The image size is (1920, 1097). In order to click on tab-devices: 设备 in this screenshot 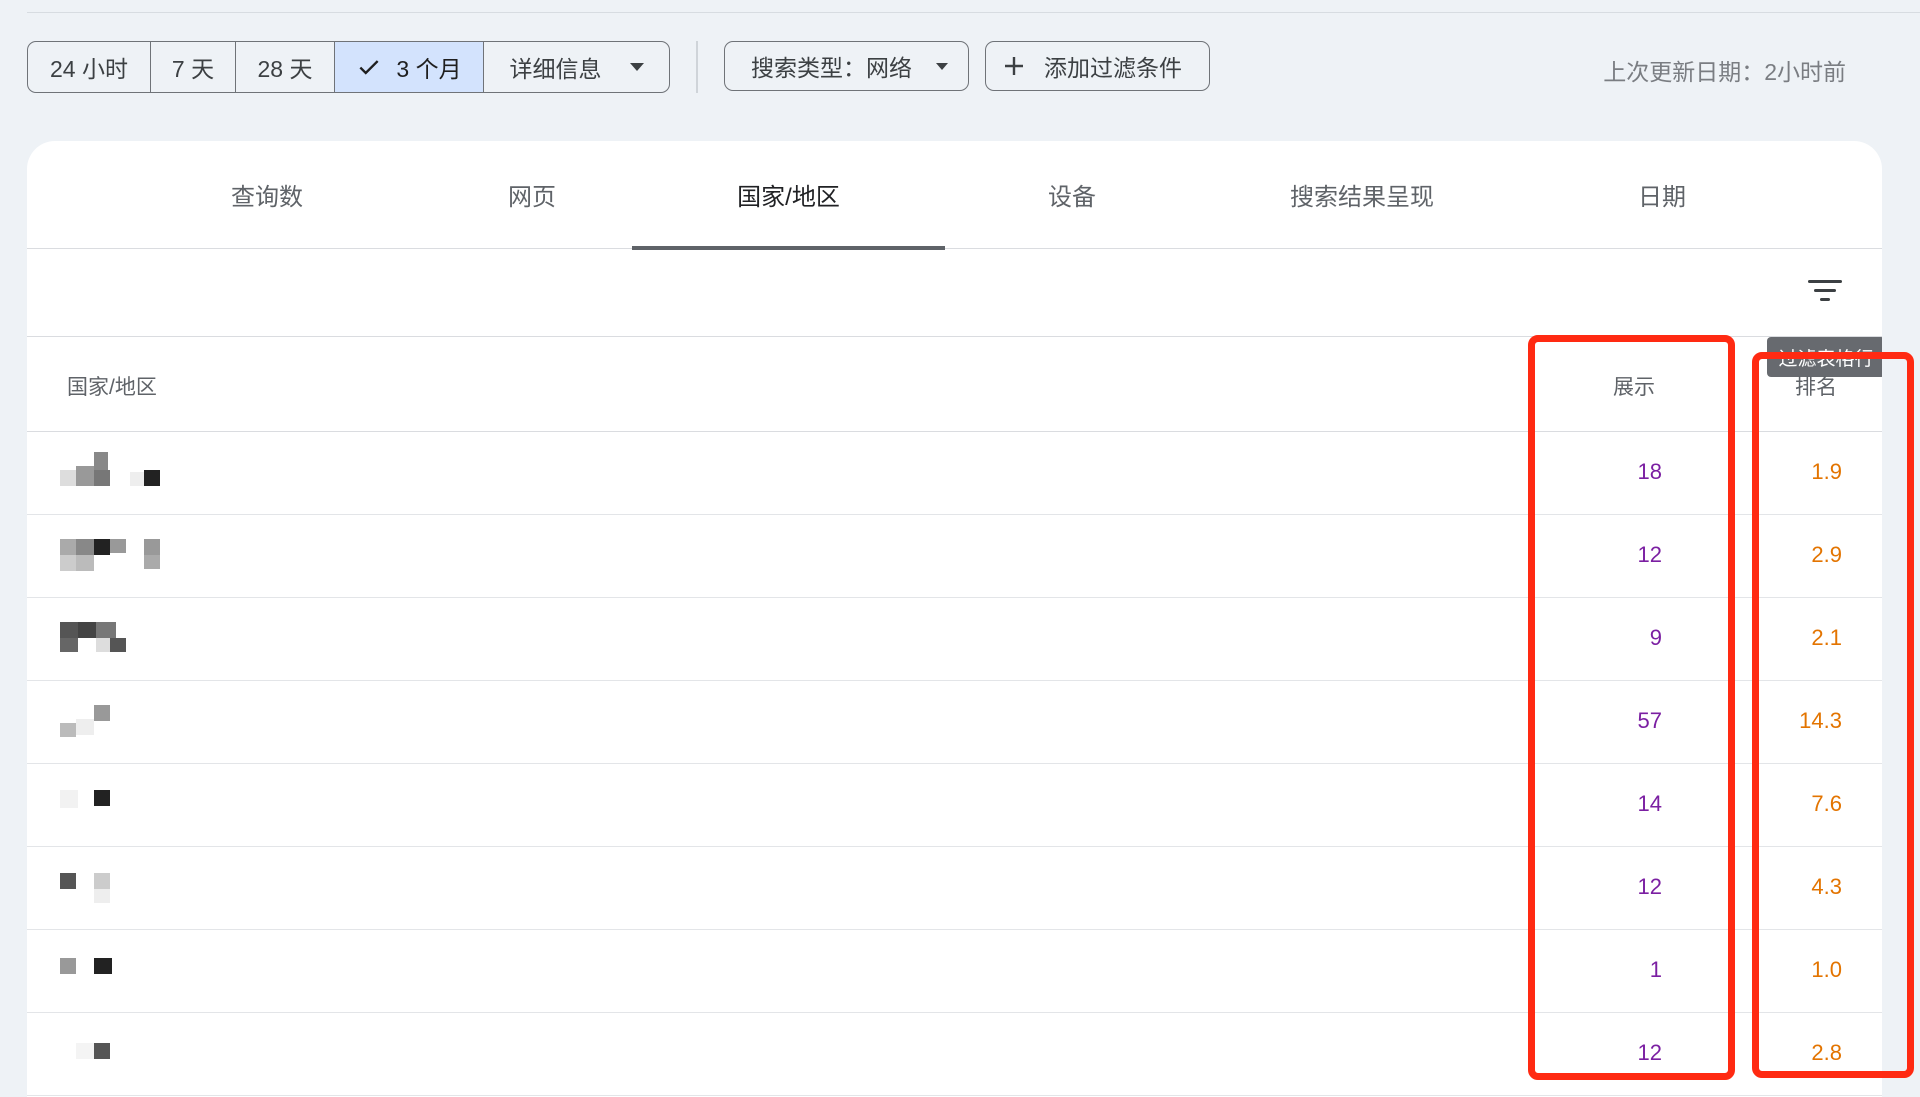, I will do `click(1072, 194)`.